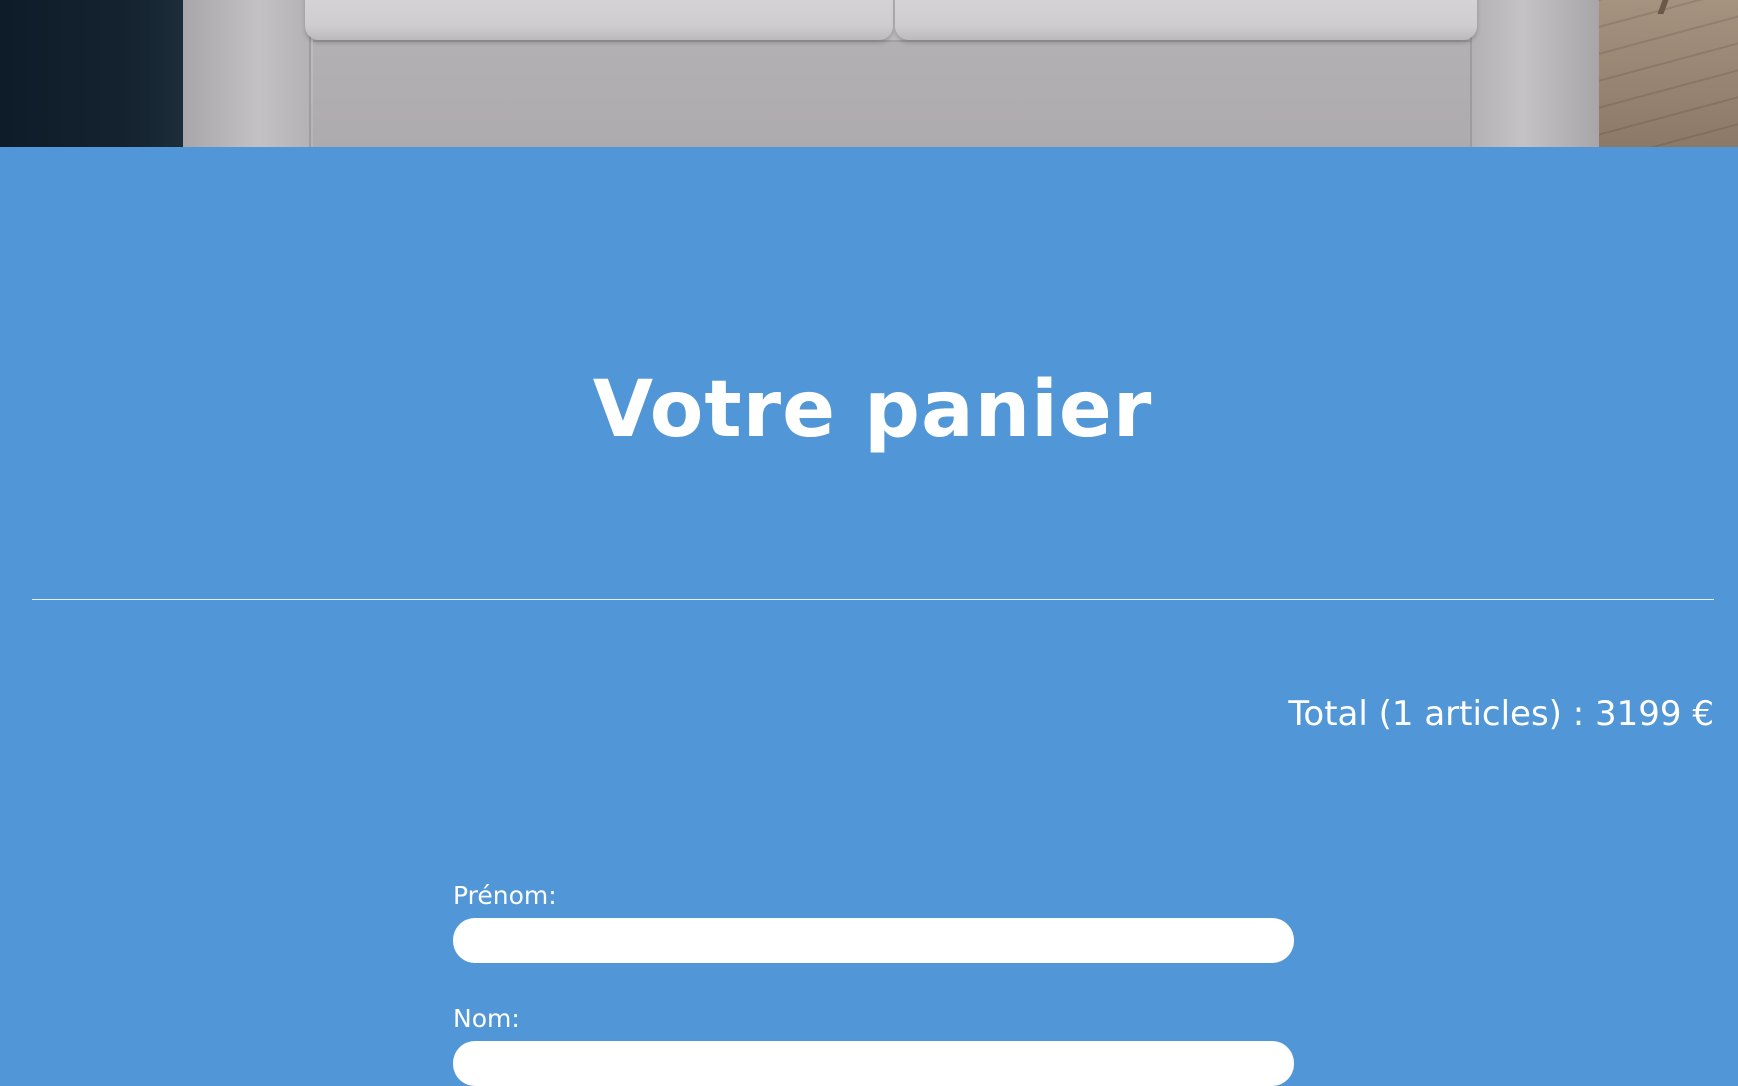  Describe the element at coordinates (247, 73) in the screenshot. I see `sofa-left-arm` at that location.